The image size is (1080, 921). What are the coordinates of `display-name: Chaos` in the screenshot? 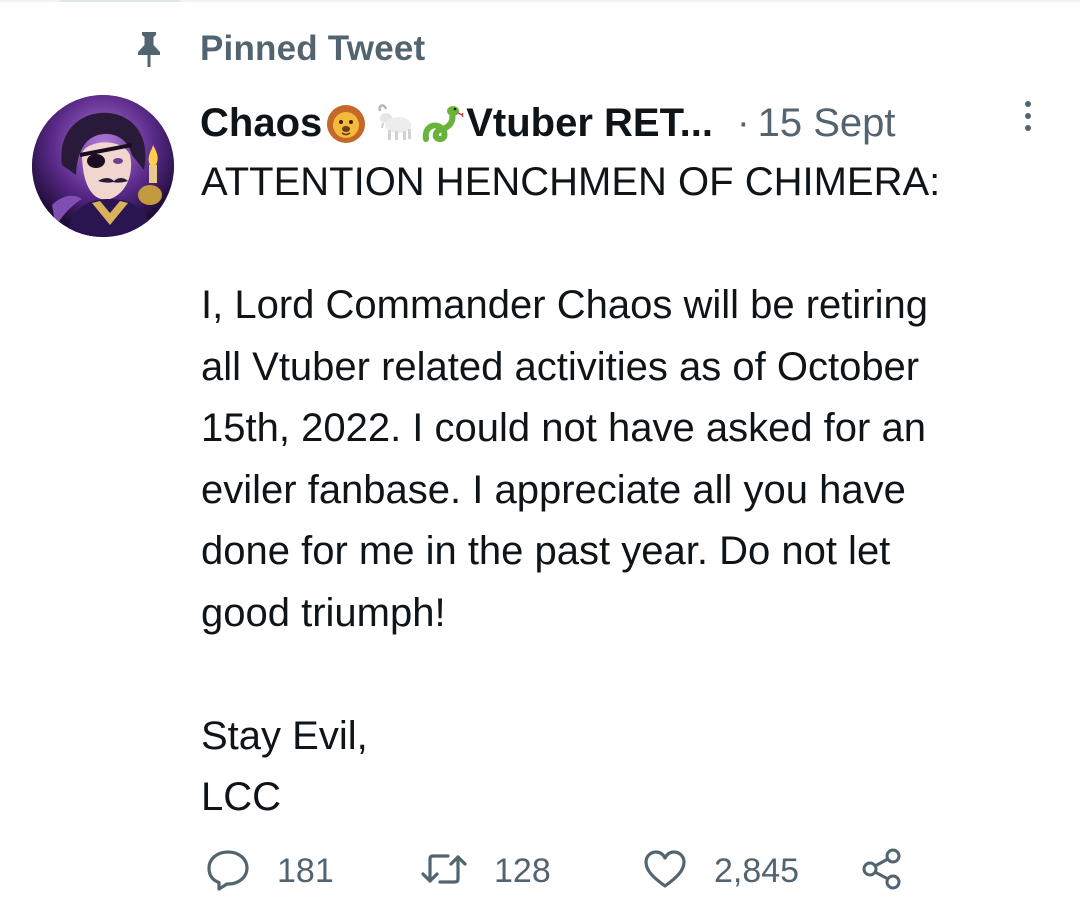 It's located at (261, 123).